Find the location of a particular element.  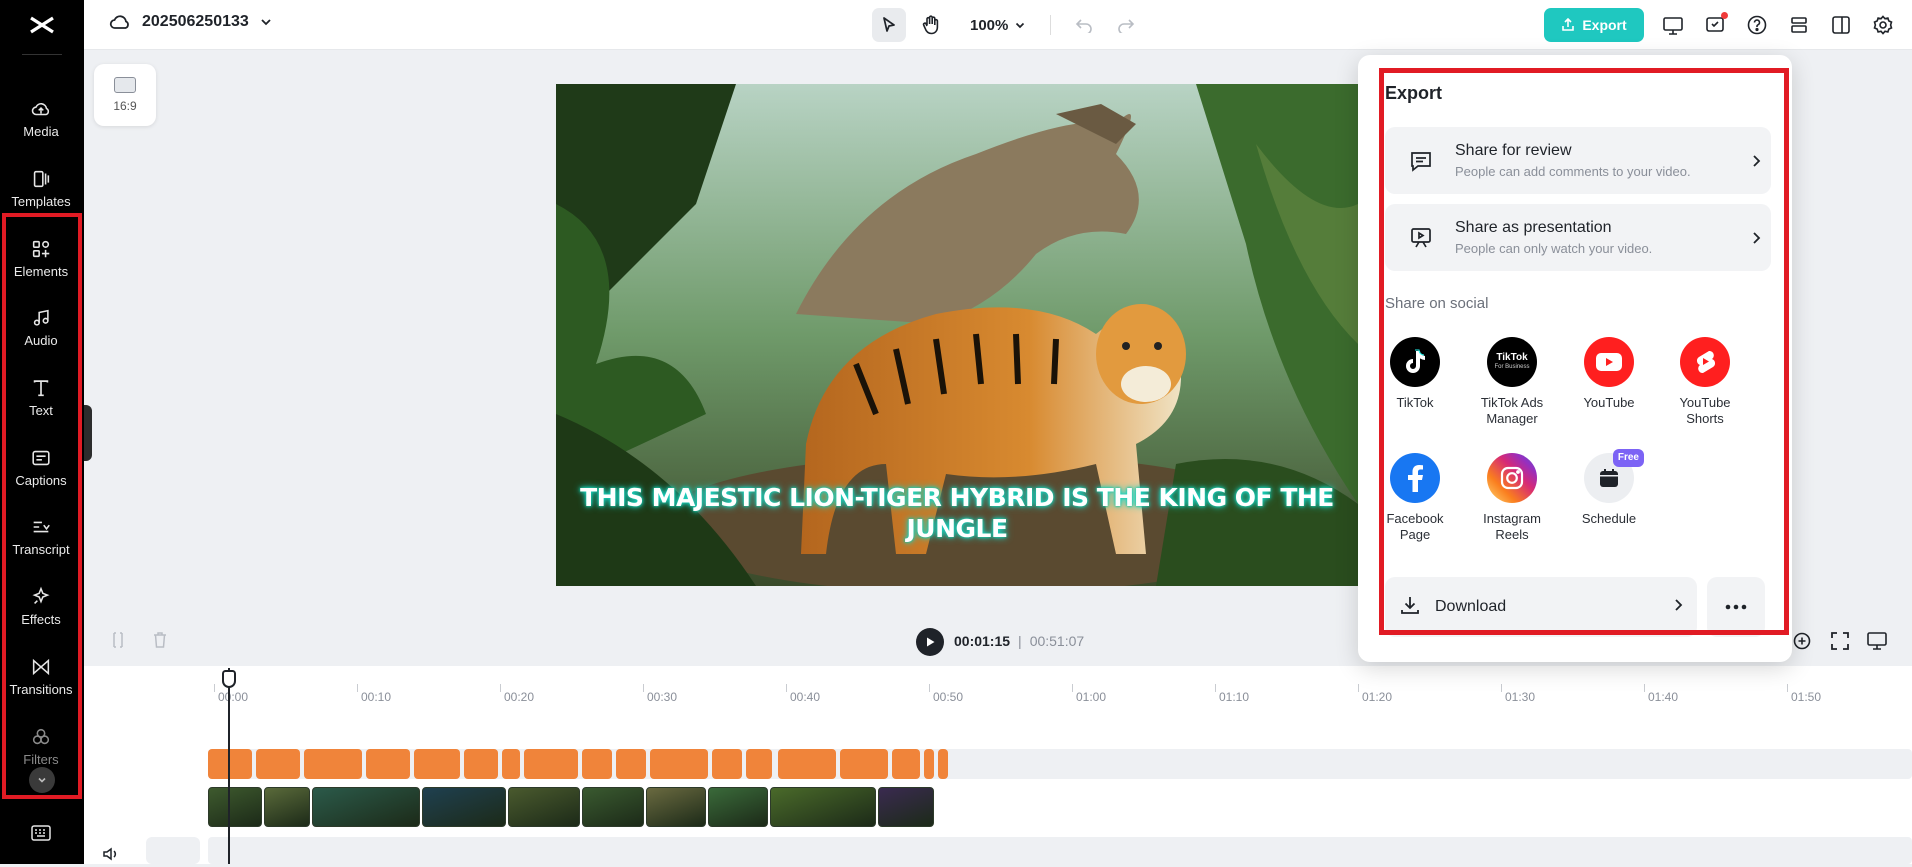

playhead is located at coordinates (229, 766).